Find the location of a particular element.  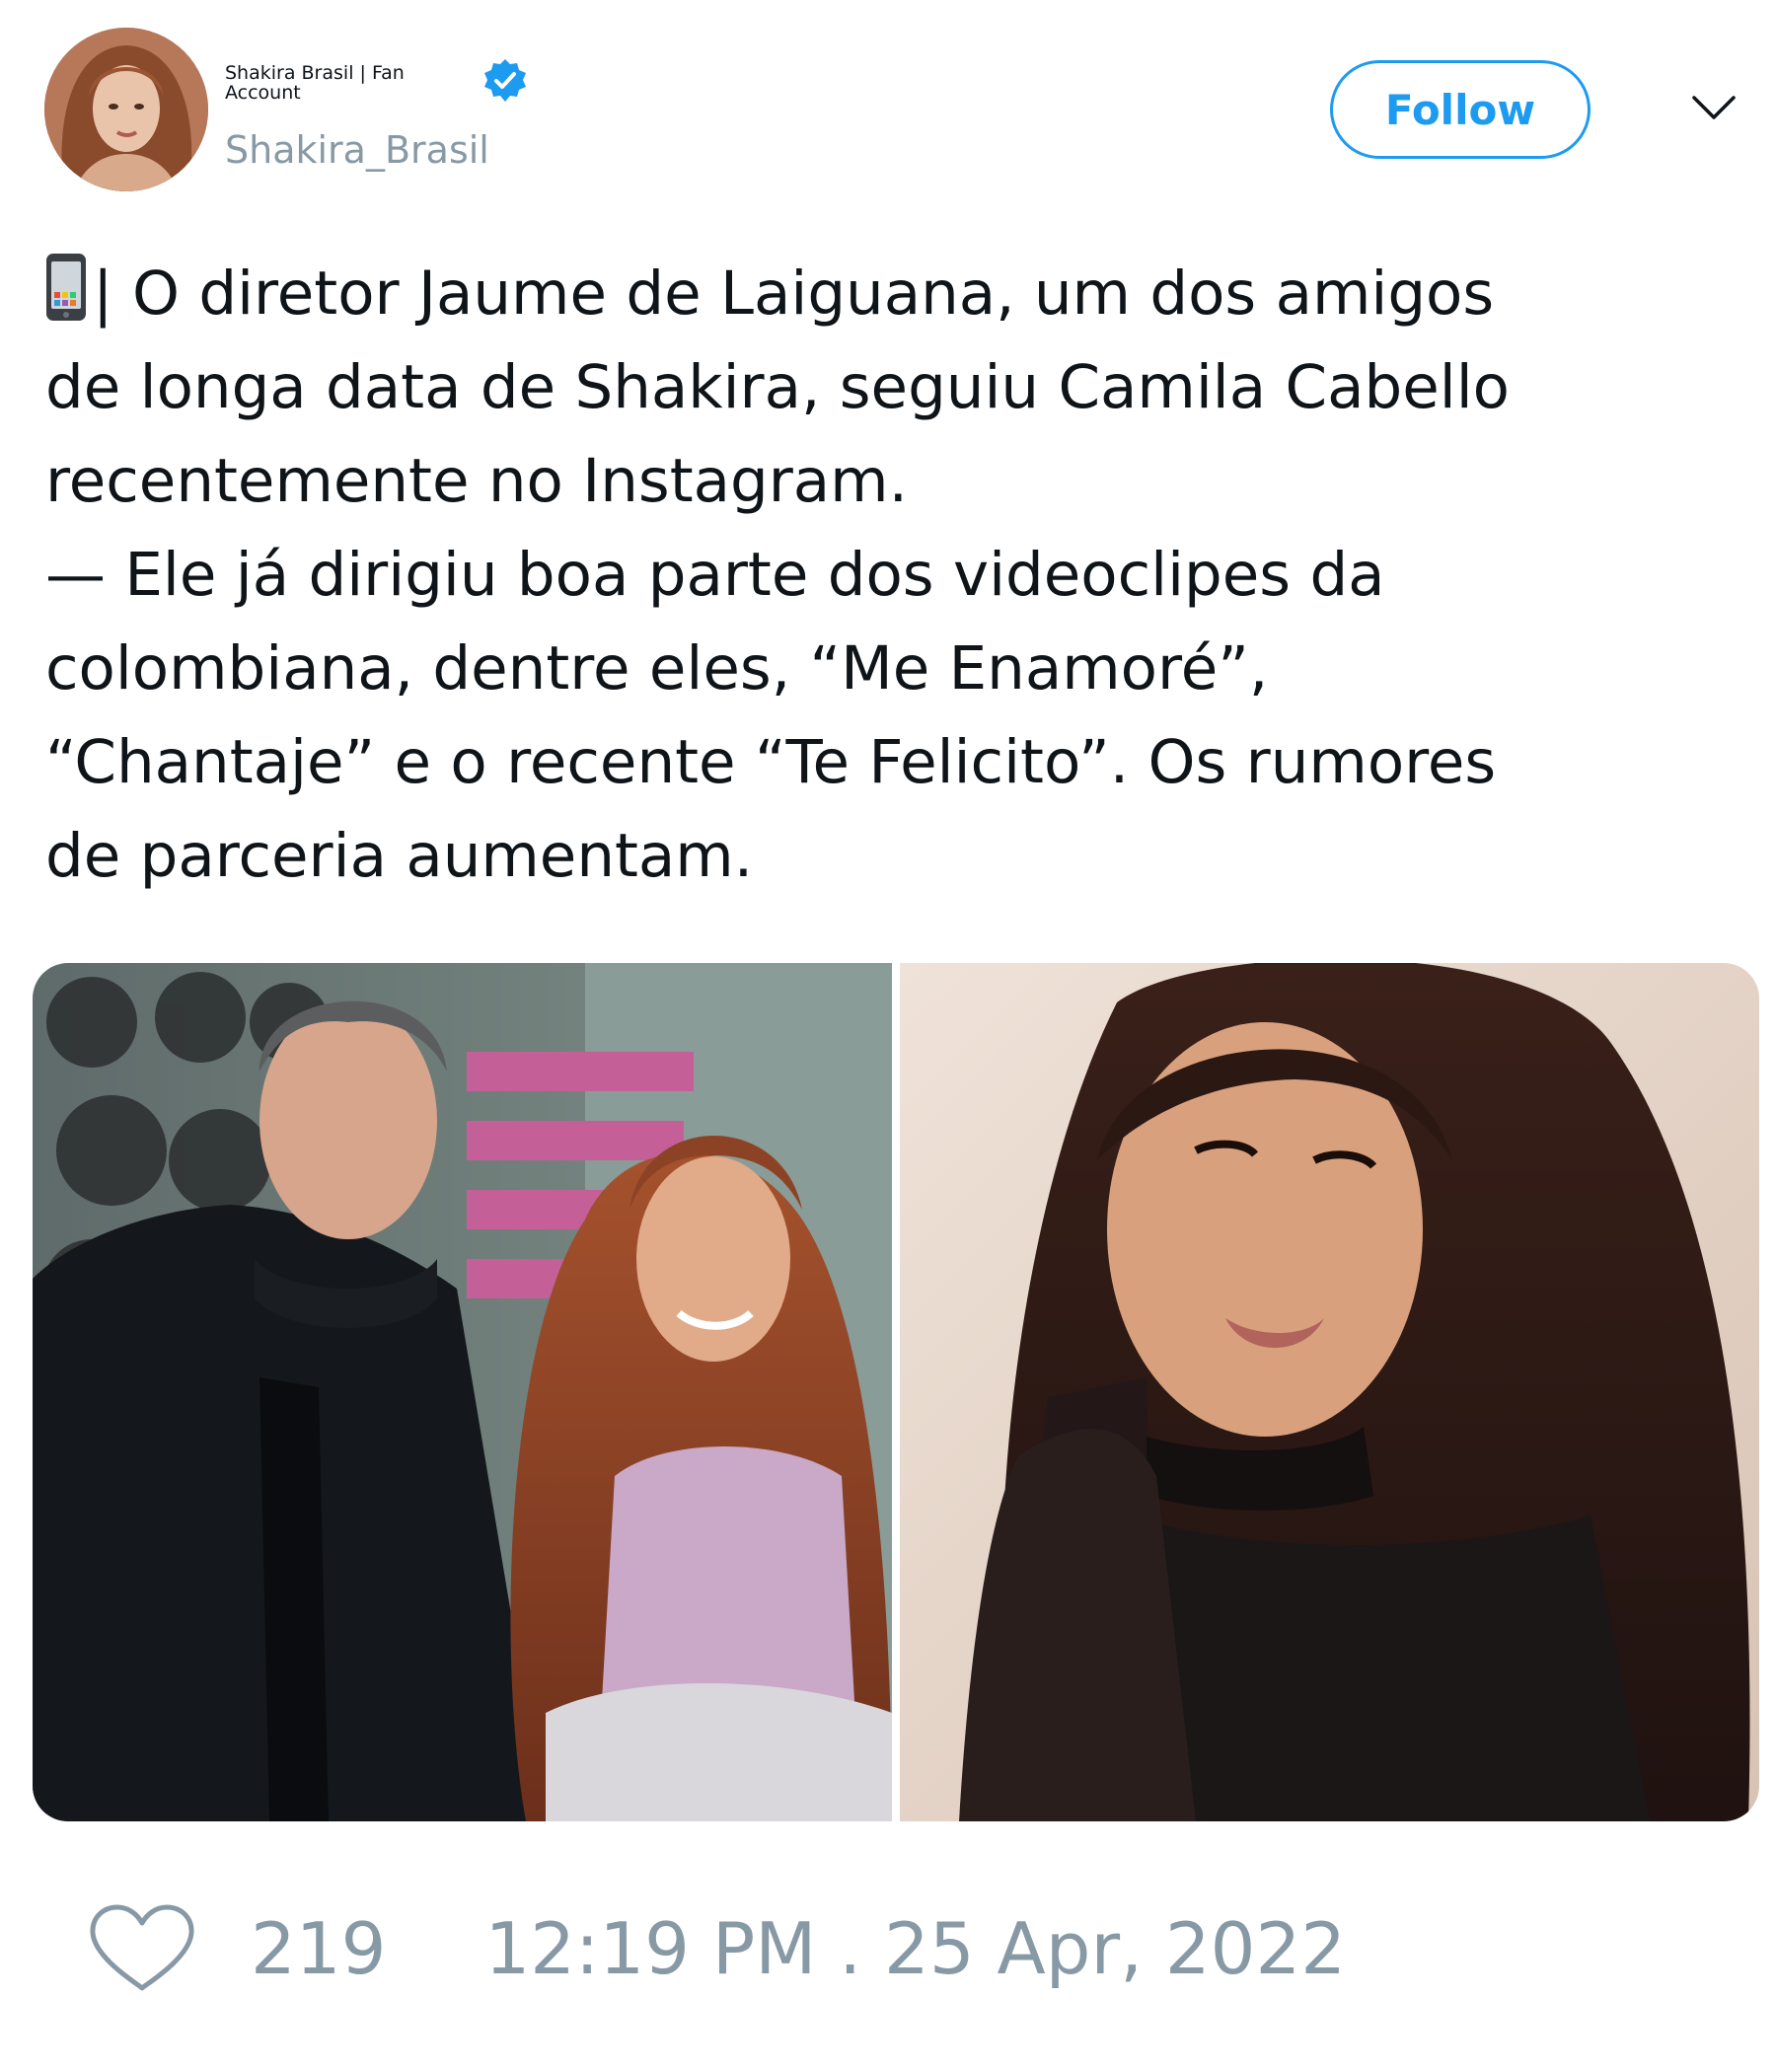

tweet-line: recentemente no Instagram. is located at coordinates (477, 481).